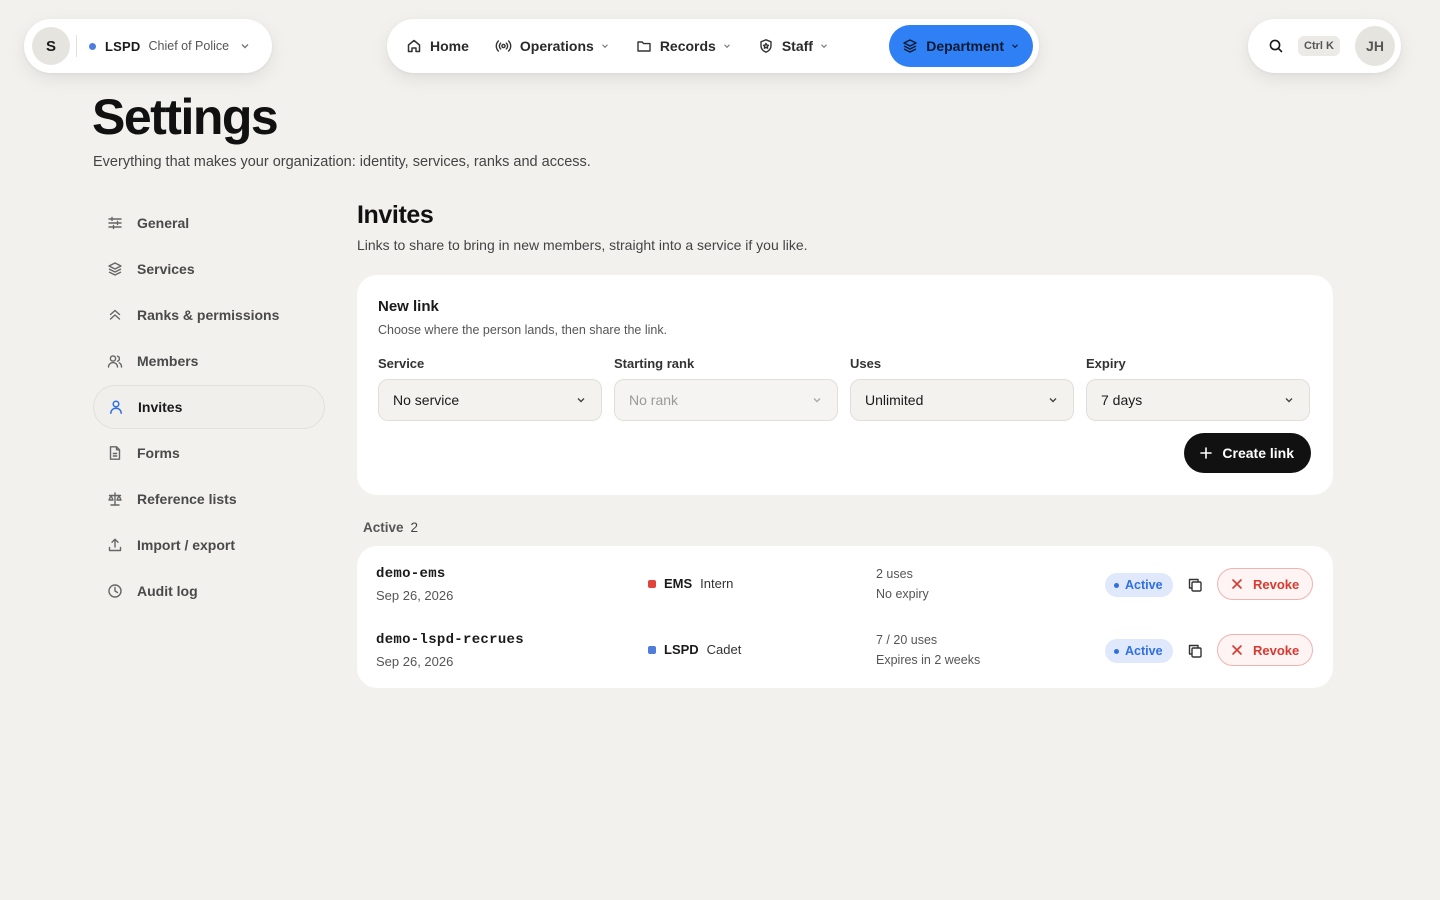 This screenshot has height=900, width=1440. Describe the element at coordinates (414, 46) in the screenshot. I see `home-icon` at that location.